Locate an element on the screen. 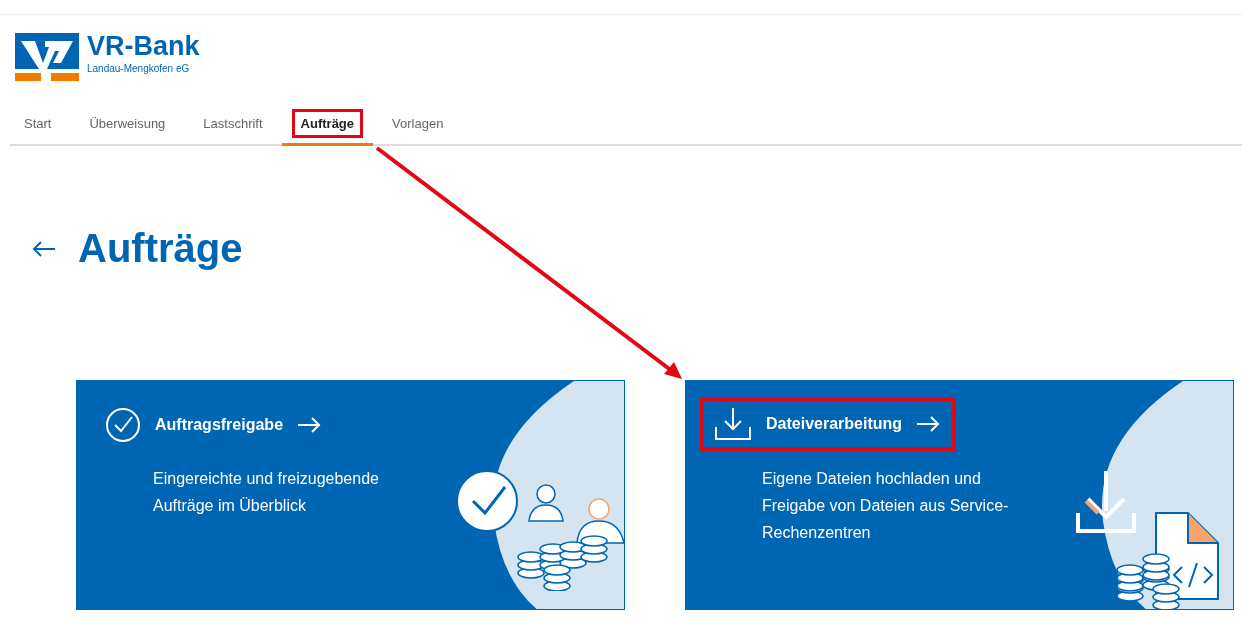 The width and height of the screenshot is (1242, 619). card-link: Dateiverarbeitung is located at coordinates (828, 424).